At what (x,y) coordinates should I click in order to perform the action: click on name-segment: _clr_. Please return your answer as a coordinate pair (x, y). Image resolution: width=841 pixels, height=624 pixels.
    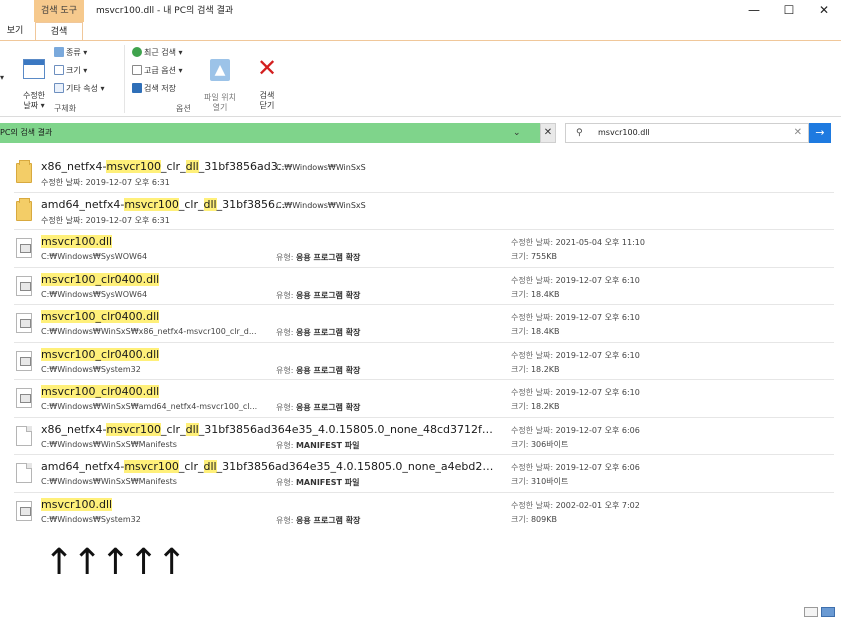
    Looking at the image, I should click on (173, 429).